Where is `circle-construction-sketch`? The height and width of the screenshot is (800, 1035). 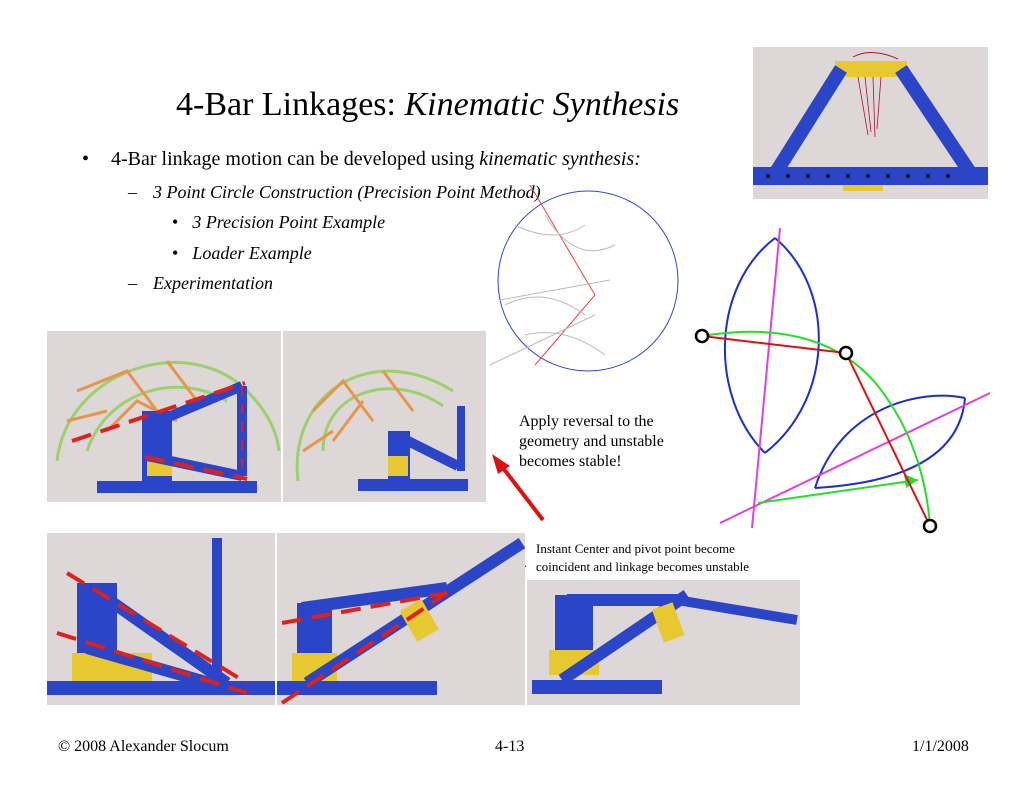
circle-construction-sketch is located at coordinates (584, 278).